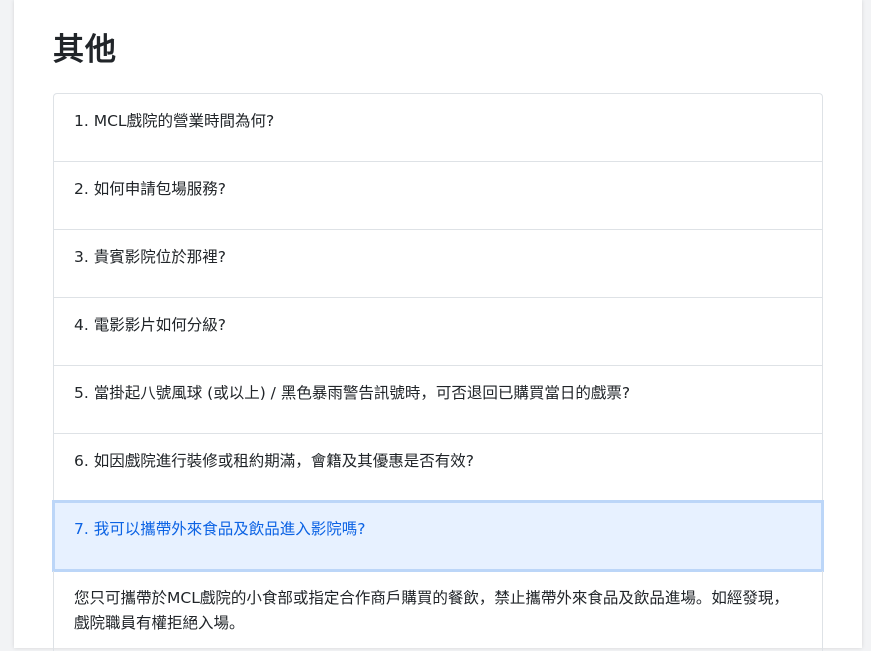  Describe the element at coordinates (438, 264) in the screenshot. I see `faq-item-3: 3. 貴賓影院位於那裡?` at that location.